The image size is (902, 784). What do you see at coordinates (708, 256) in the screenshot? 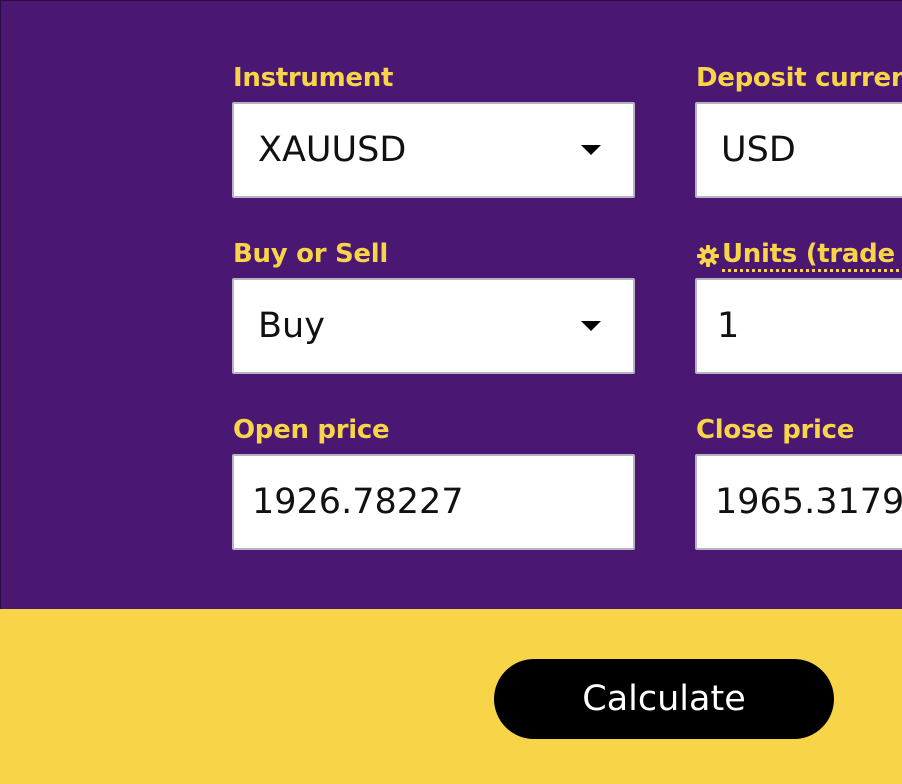
I see `gear-icon` at bounding box center [708, 256].